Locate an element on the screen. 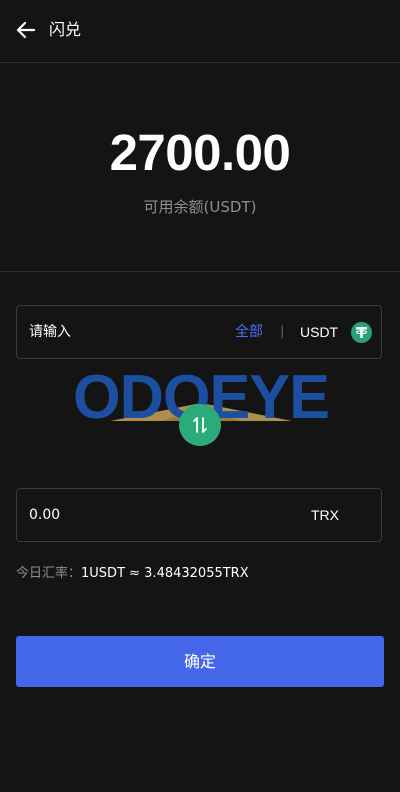 The height and width of the screenshot is (792, 400). balance-amount: 2700.00 is located at coordinates (200, 152).